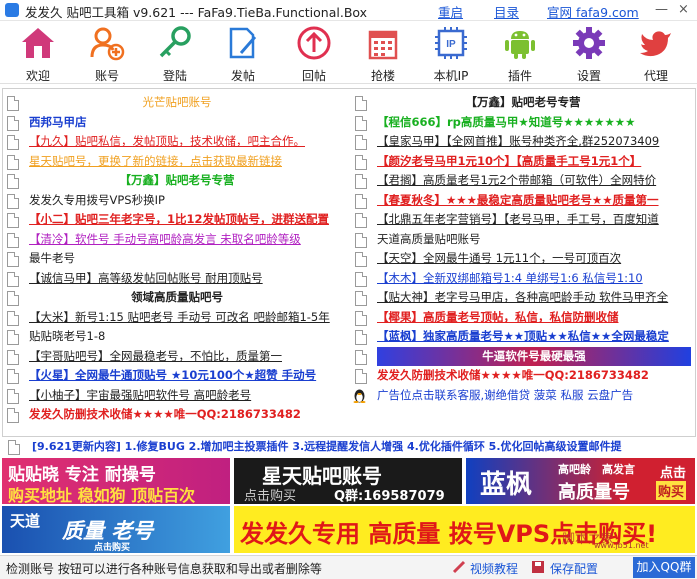  Describe the element at coordinates (58, 123) in the screenshot. I see `ad-link-text: 西邦马甲店` at that location.